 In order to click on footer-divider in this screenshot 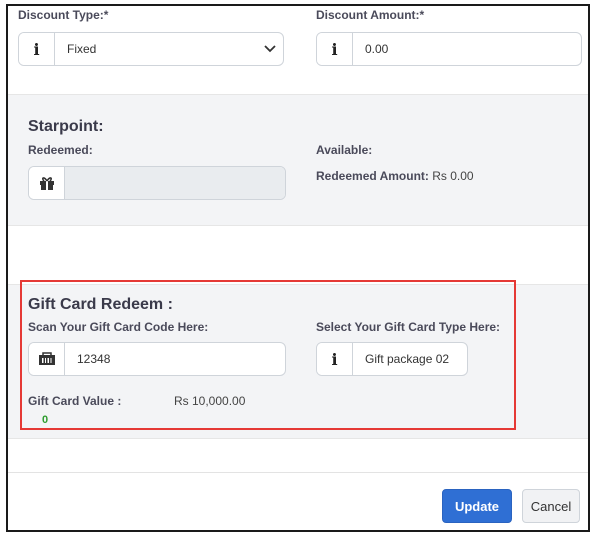, I will do `click(298, 472)`.